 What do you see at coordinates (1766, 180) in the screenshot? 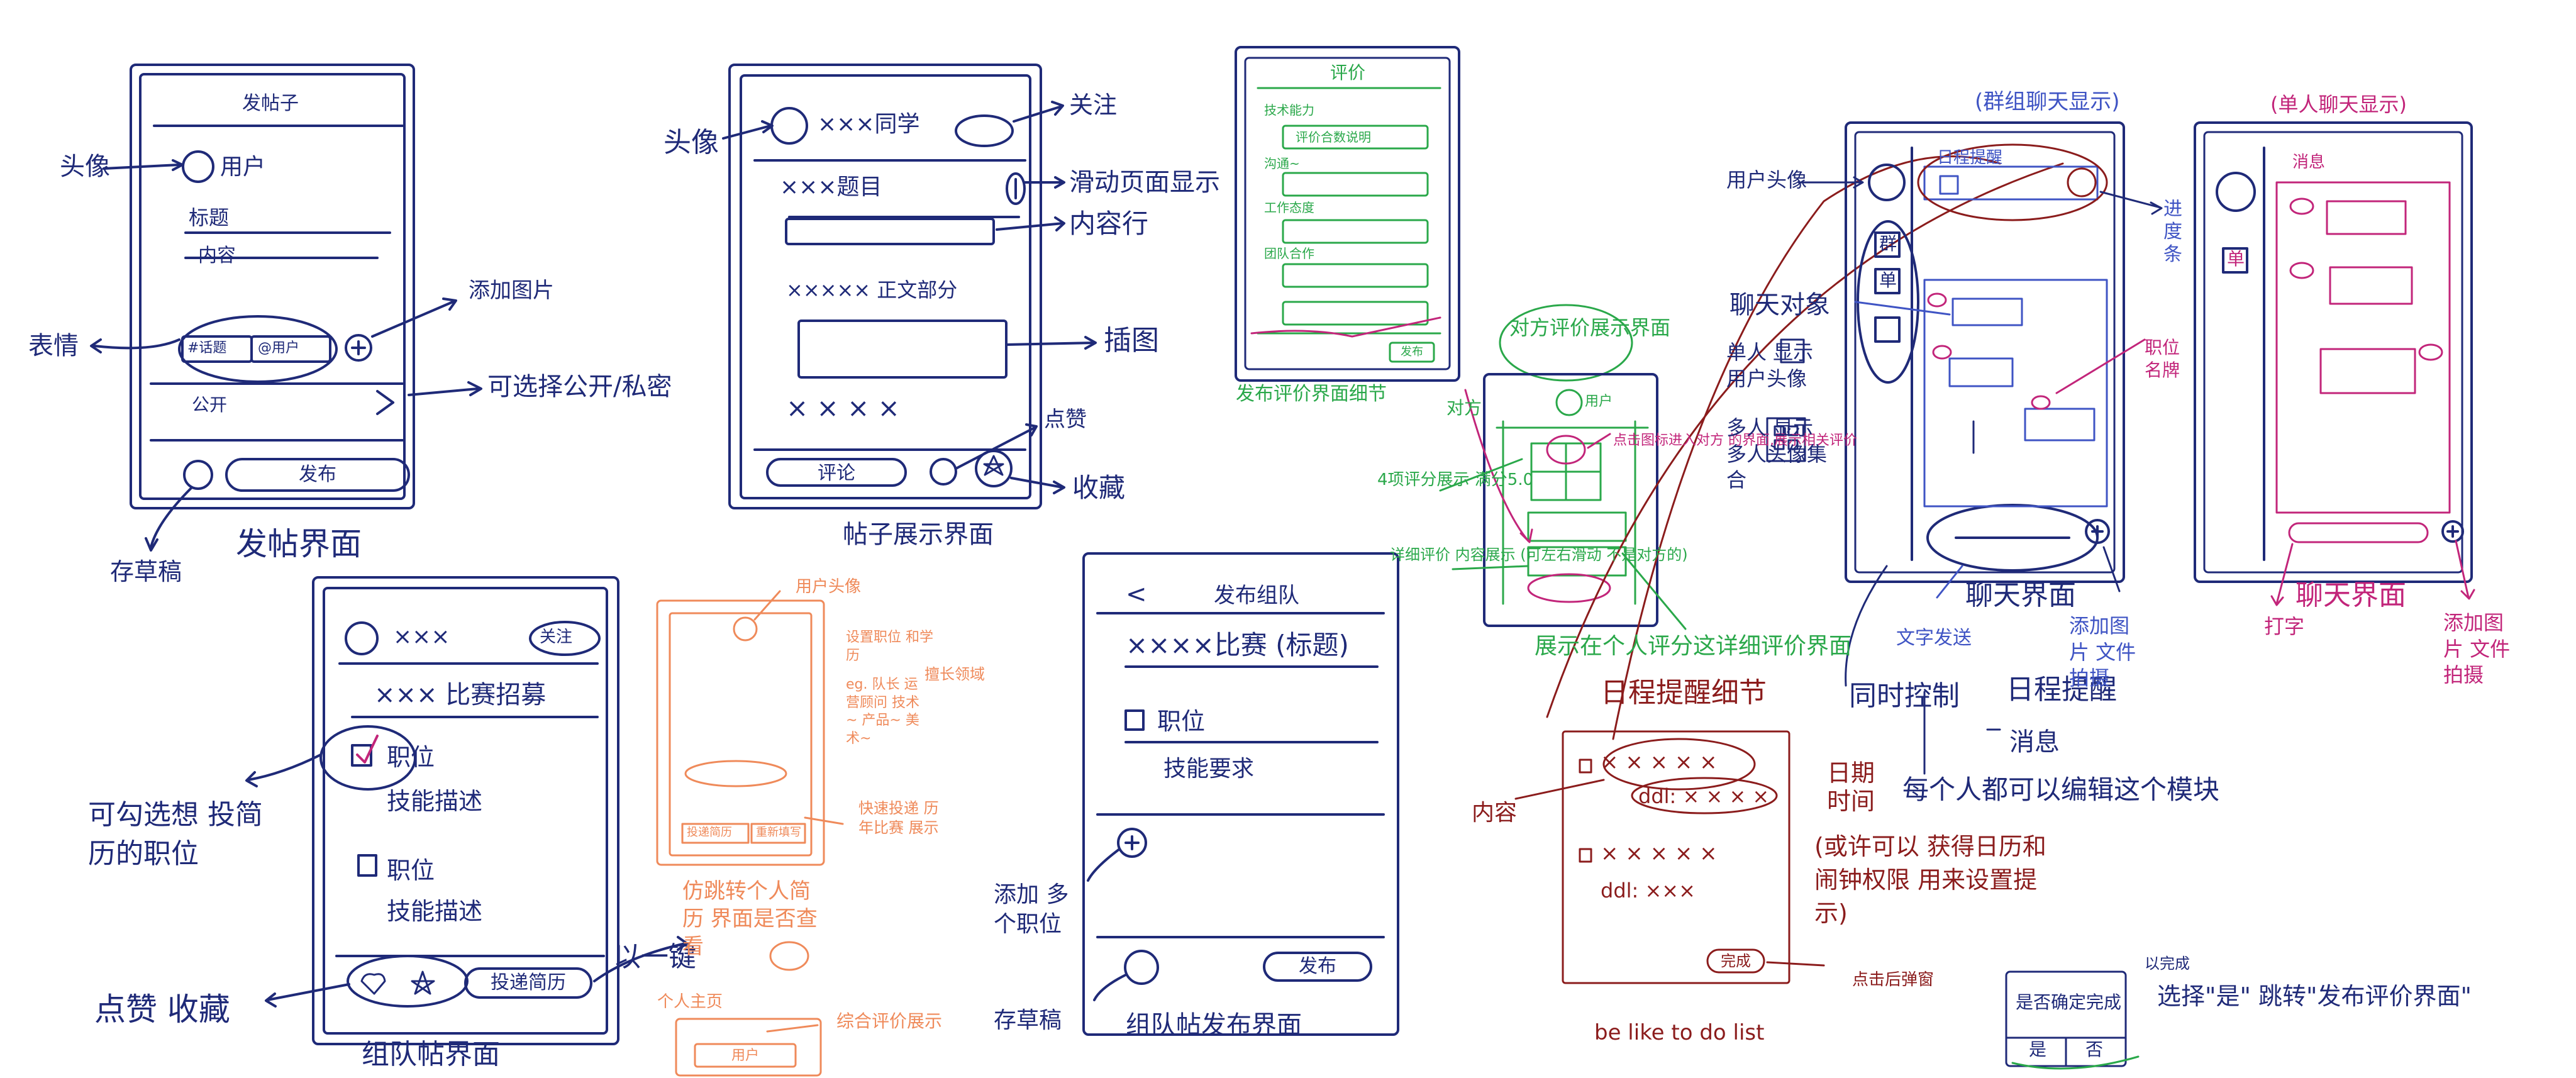
I see `note-group-avatar: 用户头像` at bounding box center [1766, 180].